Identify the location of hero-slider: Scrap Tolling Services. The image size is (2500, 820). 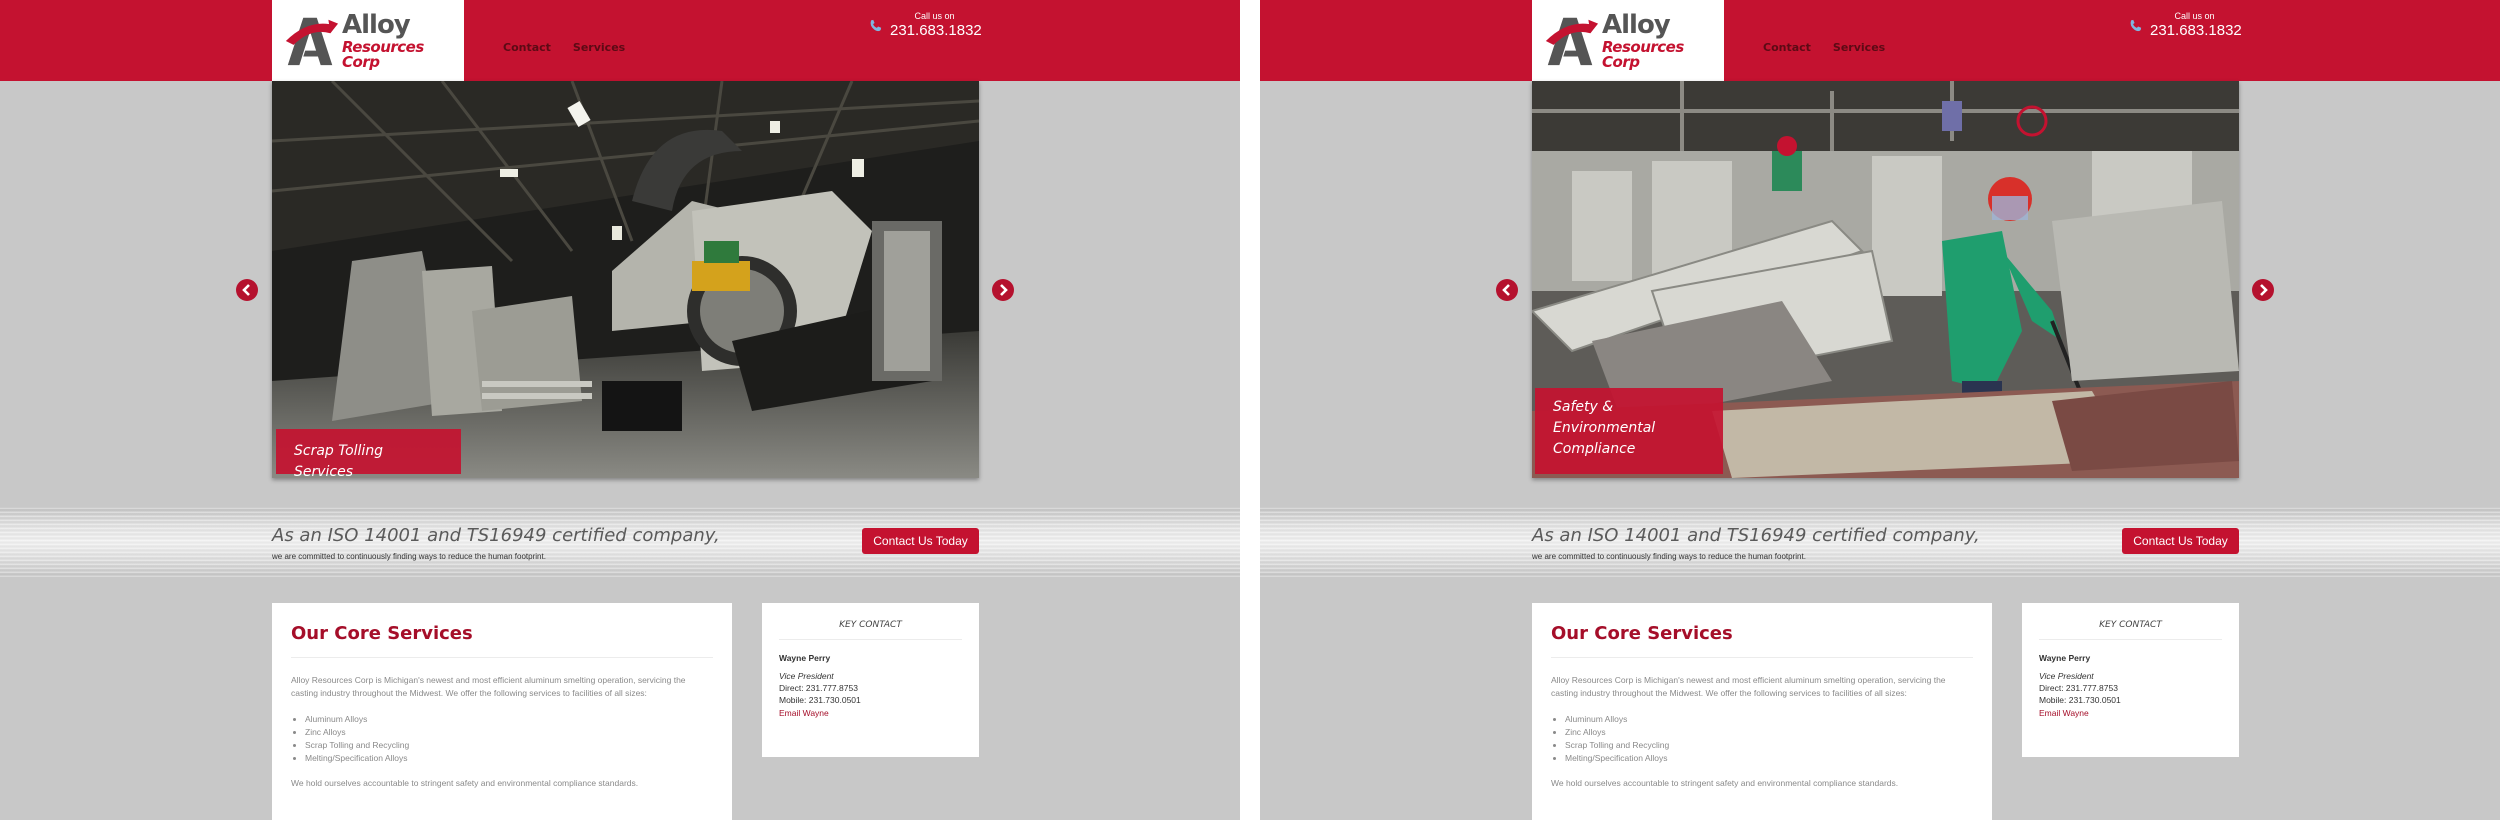
(625, 279).